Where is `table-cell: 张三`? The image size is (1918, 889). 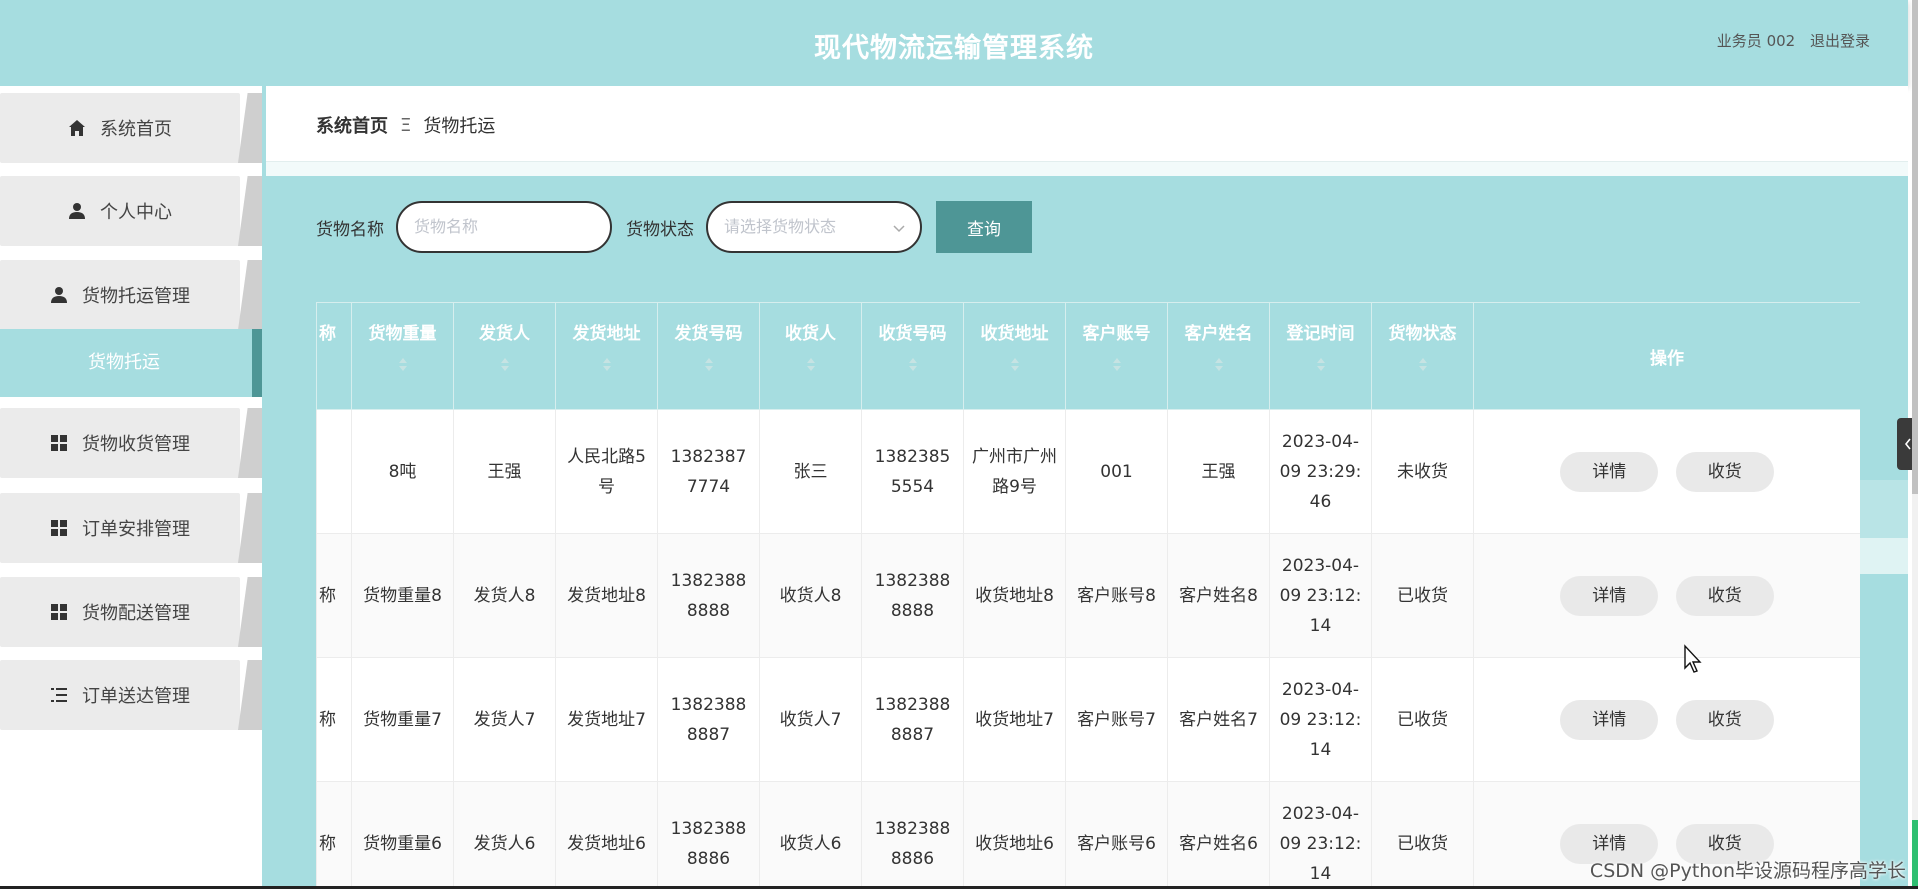
table-cell: 张三 is located at coordinates (810, 471).